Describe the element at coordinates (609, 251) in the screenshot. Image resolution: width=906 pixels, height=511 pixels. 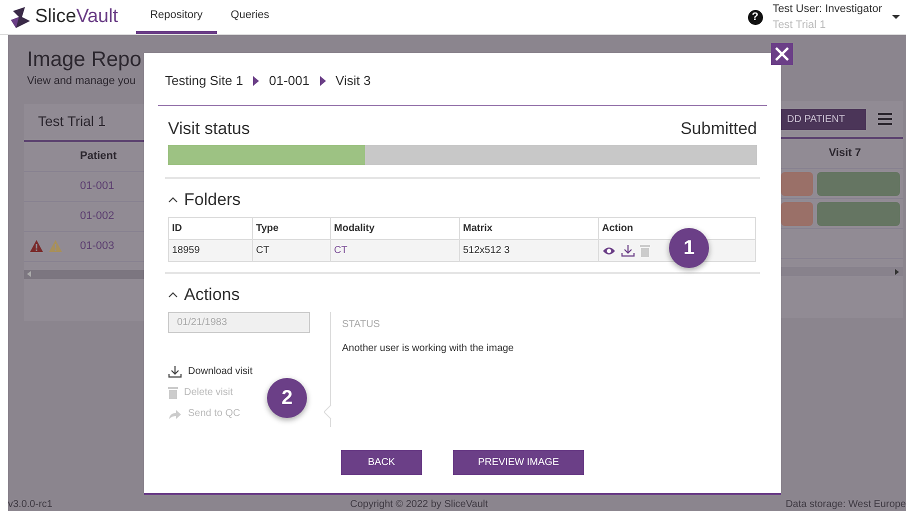
I see `eye-icon` at that location.